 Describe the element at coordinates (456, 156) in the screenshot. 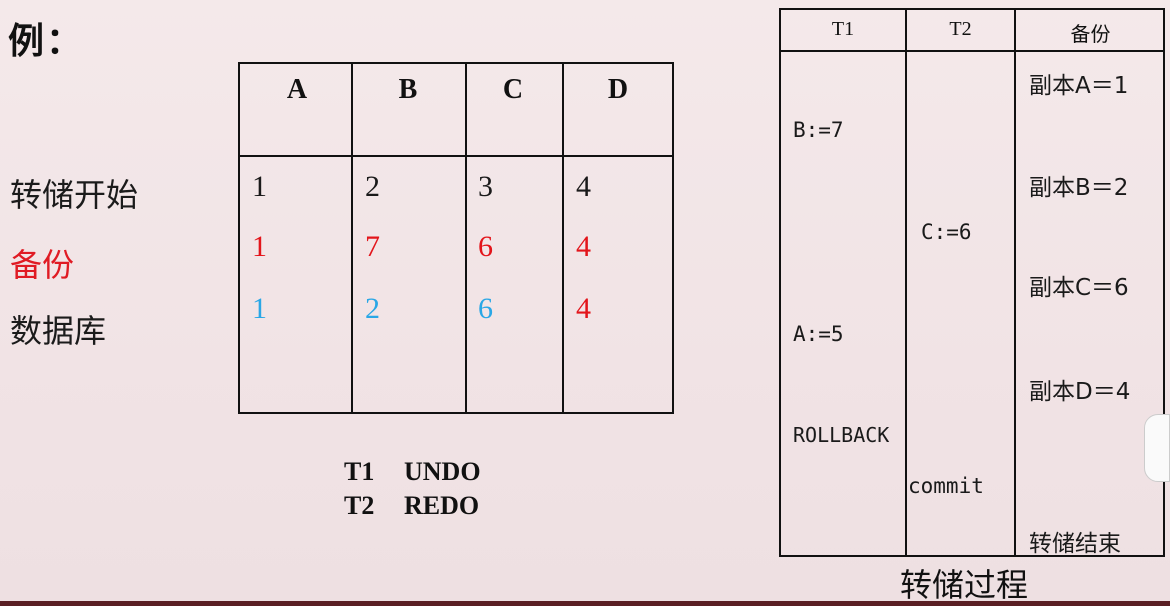

I see `grid-header-divider` at that location.